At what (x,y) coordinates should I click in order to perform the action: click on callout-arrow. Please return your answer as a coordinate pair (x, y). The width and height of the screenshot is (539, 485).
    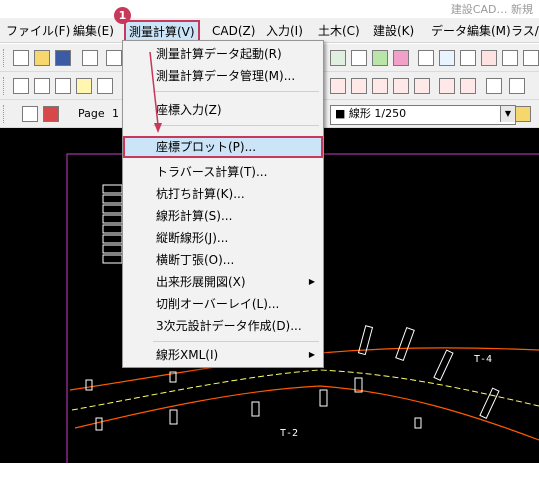
    Looking at the image, I should click on (155, 92).